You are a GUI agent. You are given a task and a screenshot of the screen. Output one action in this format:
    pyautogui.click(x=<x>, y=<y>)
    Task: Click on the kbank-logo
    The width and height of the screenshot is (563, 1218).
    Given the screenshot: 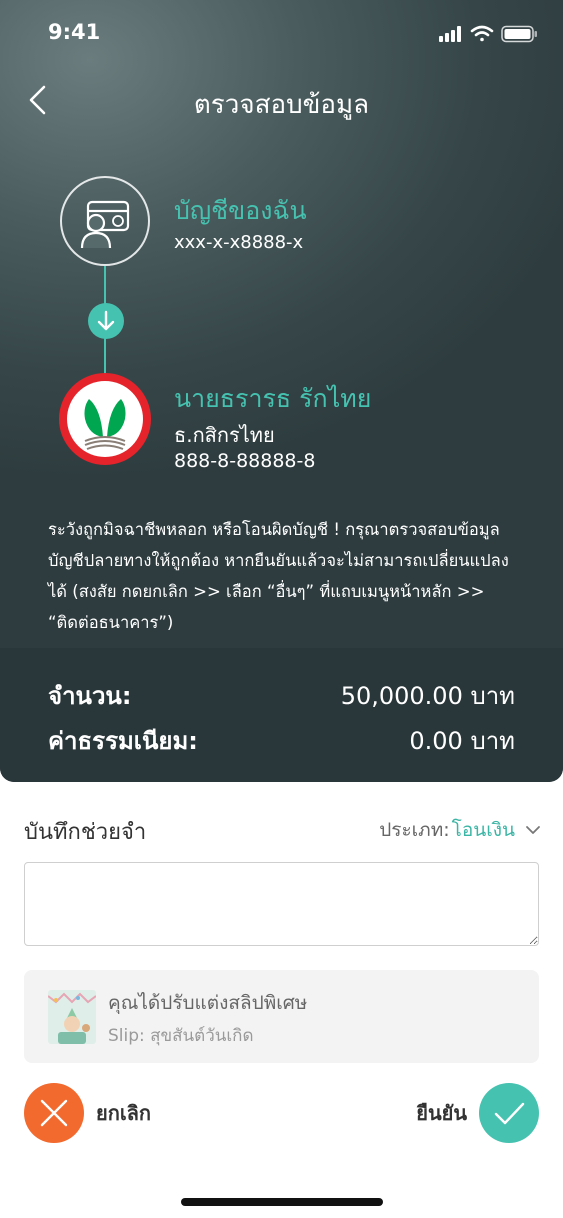 What is the action you would take?
    pyautogui.click(x=105, y=419)
    